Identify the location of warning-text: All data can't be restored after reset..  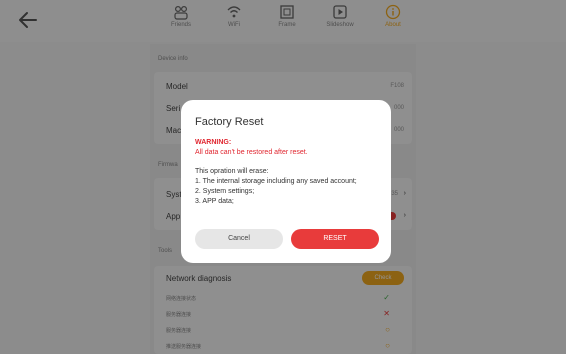
(251, 152).